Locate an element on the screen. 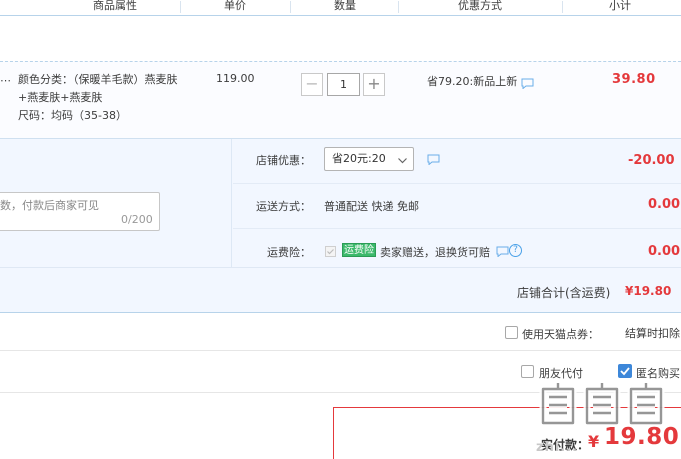  shipping-label: 运送方式： is located at coordinates (283, 206).